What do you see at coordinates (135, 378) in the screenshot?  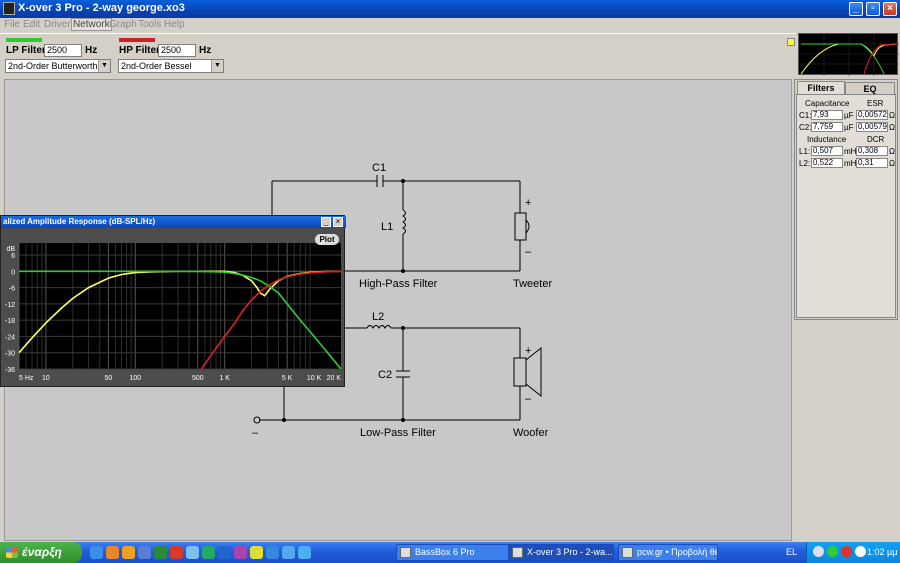 I see `x-tick-label: 100` at bounding box center [135, 378].